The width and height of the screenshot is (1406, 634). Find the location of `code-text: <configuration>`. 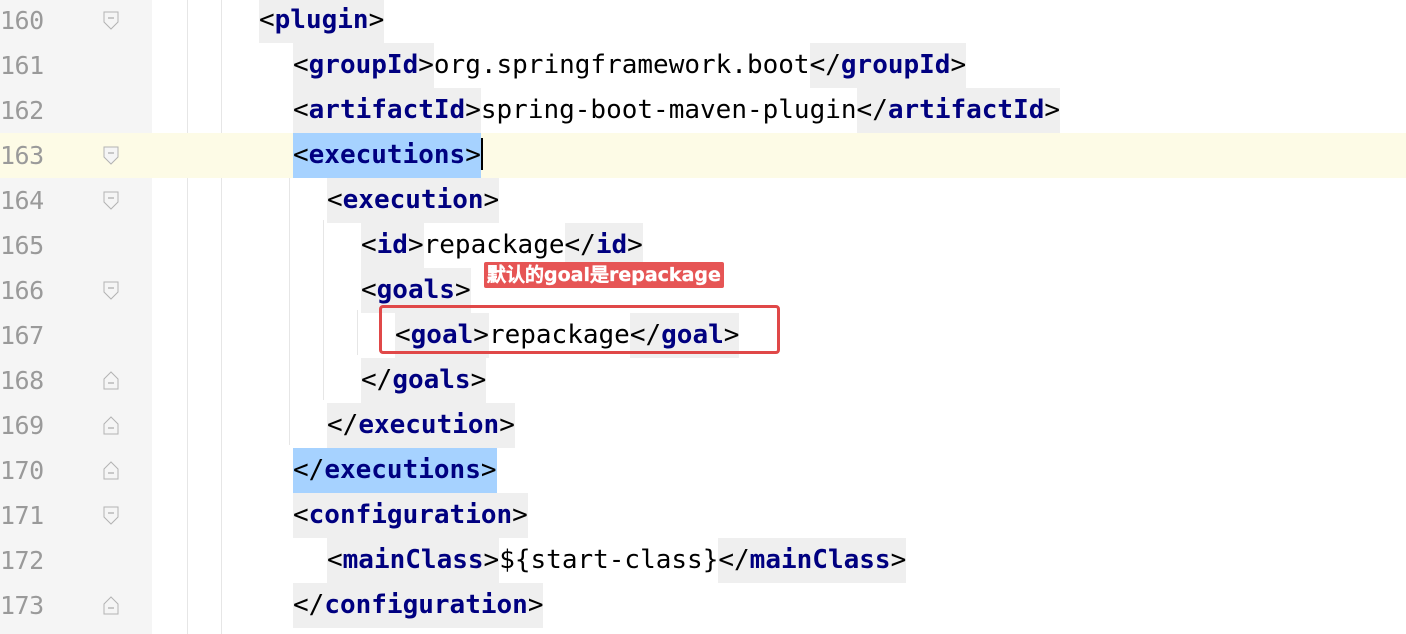

code-text: <configuration> is located at coordinates (410, 515).